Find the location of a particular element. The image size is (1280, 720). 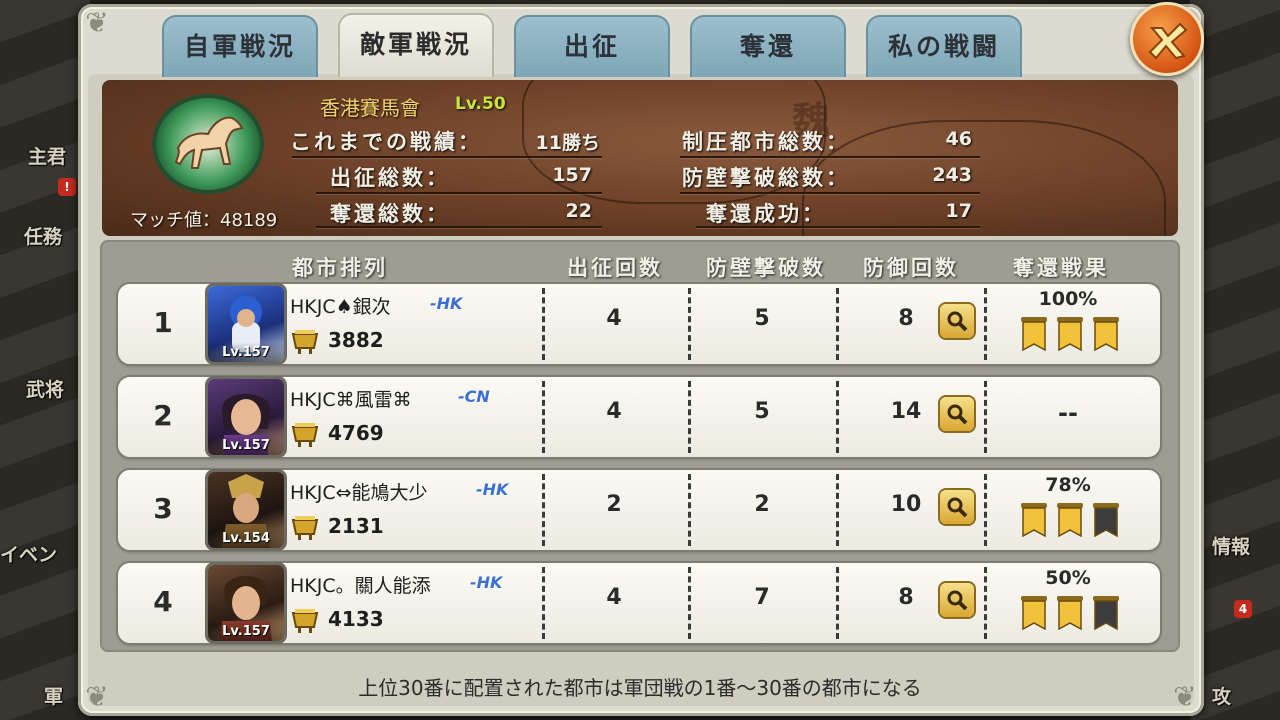

defense-count: 14 is located at coordinates (906, 411).